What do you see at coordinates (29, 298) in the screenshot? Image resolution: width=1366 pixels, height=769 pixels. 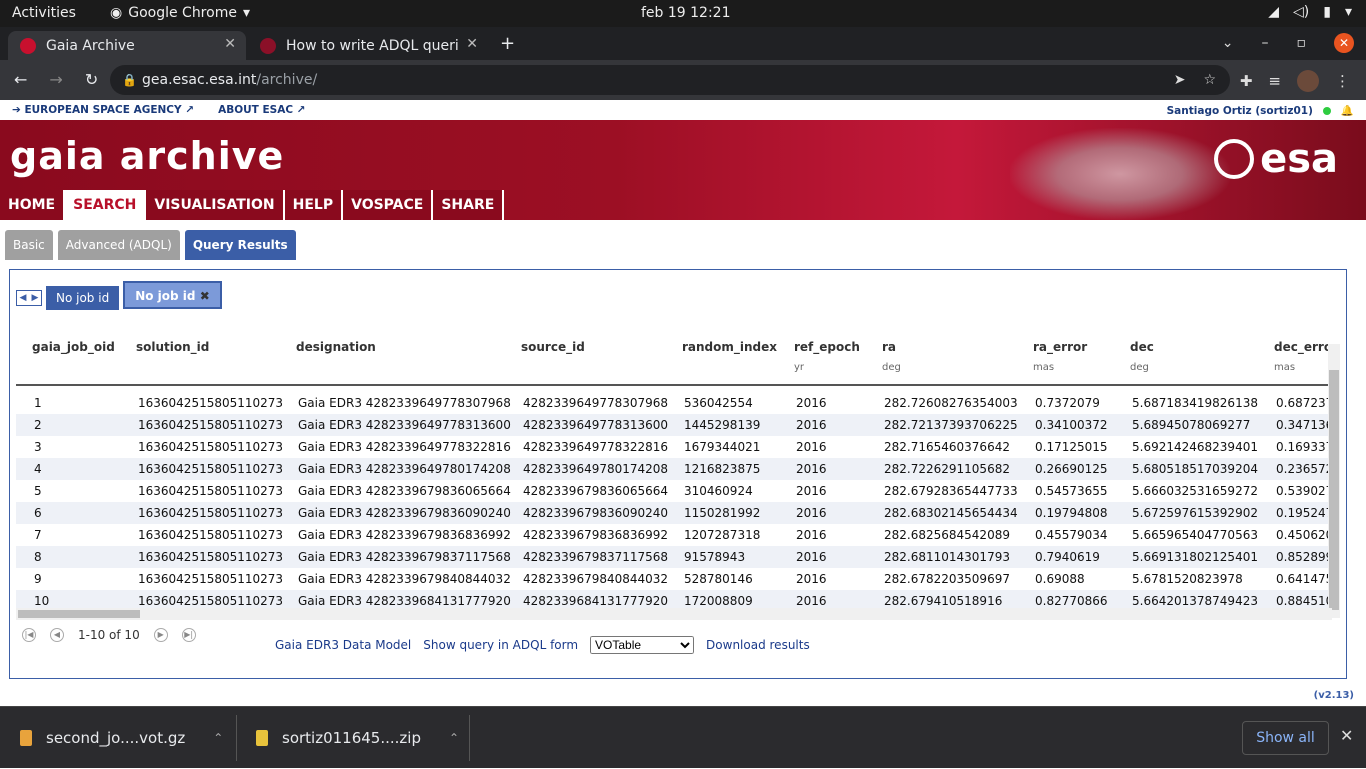 I see `job-scroll-arrows: ◀ ▶` at bounding box center [29, 298].